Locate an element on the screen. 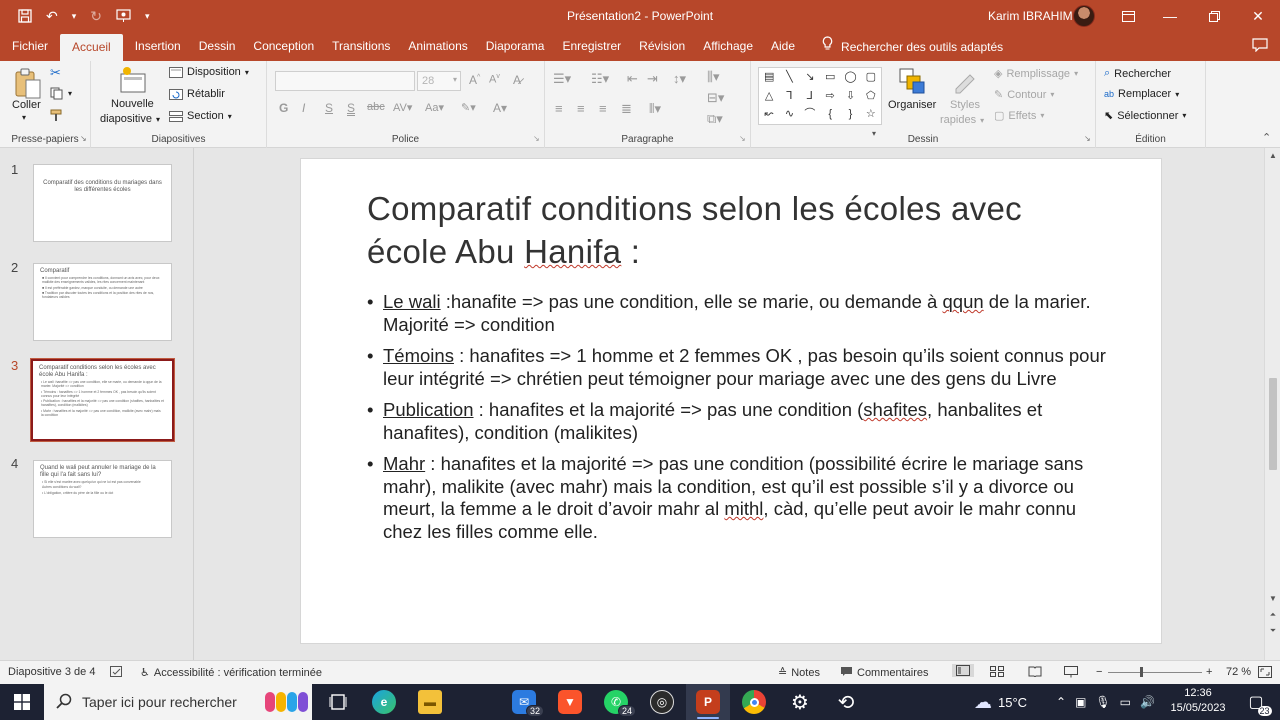 The width and height of the screenshot is (1280, 720). new-slide-label-1: Nouvelle is located at coordinates (132, 104).